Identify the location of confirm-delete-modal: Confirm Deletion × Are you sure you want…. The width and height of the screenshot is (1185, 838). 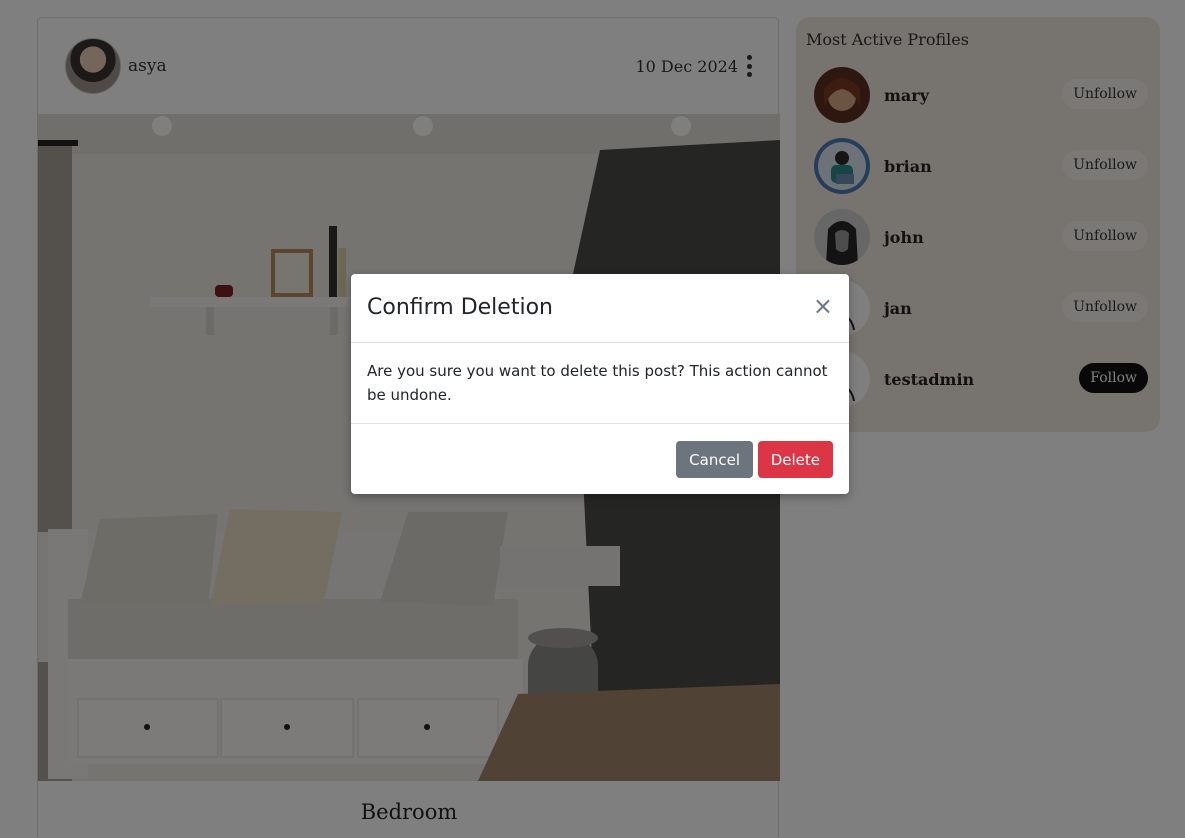
(600, 384).